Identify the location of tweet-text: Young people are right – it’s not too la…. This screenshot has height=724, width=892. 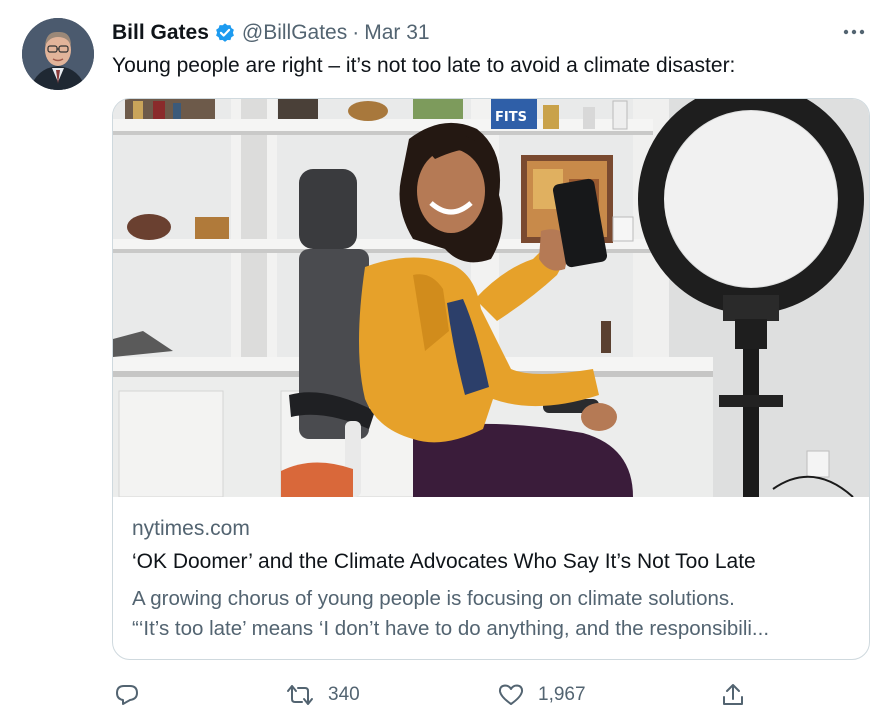
(424, 65).